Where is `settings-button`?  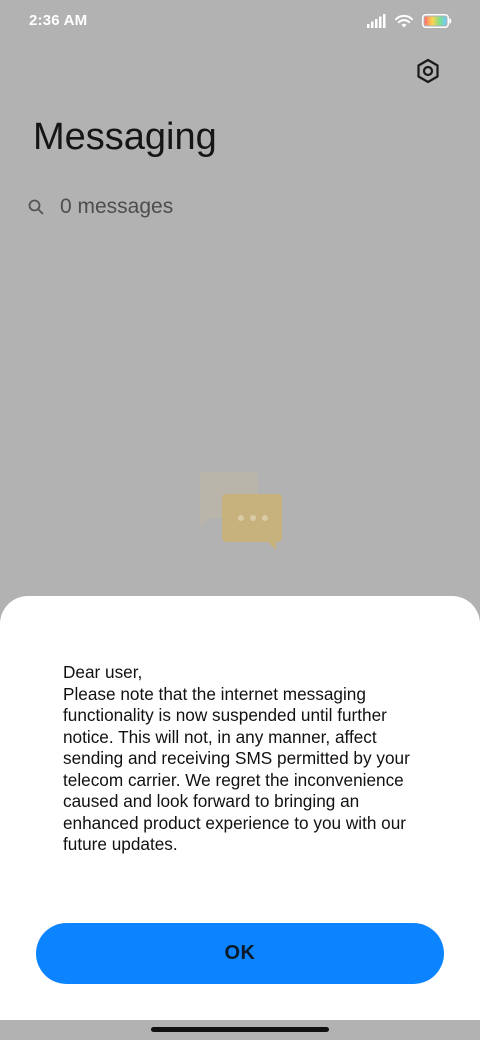
settings-button is located at coordinates (428, 71).